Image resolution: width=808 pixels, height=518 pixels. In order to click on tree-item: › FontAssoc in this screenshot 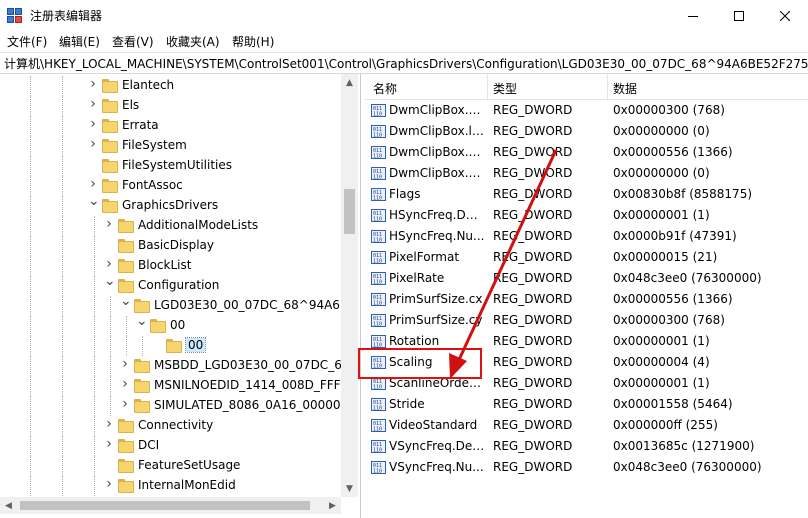, I will do `click(170, 186)`.